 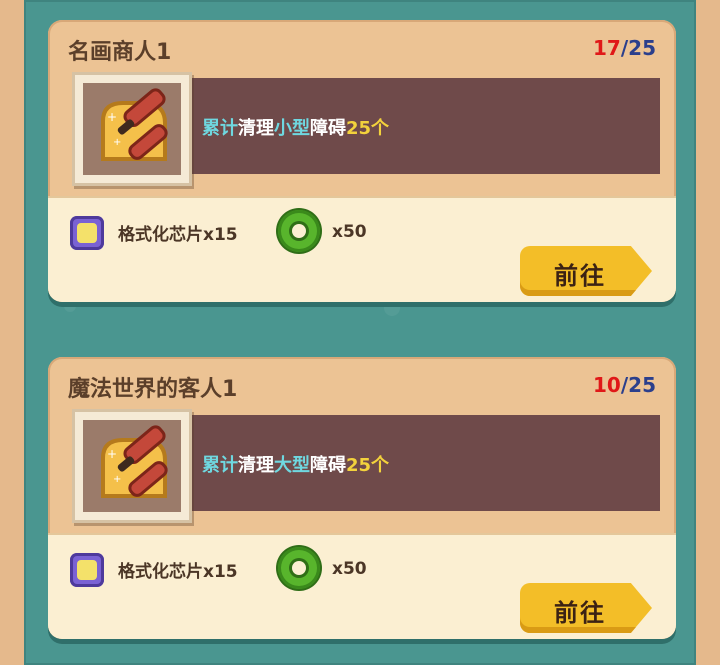 I want to click on quest-title: 魔法世界的客人1, so click(x=153, y=389).